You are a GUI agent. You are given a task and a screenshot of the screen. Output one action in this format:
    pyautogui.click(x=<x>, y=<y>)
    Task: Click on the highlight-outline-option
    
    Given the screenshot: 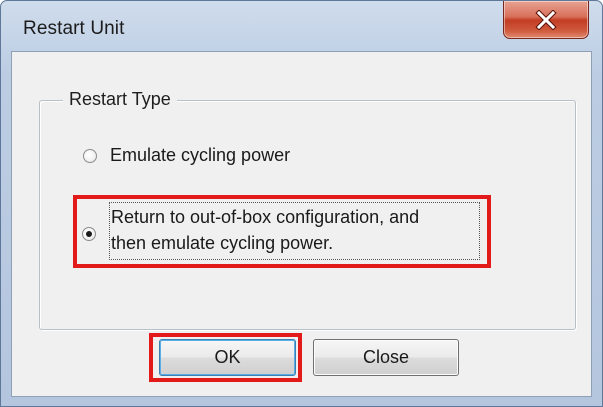 What is the action you would take?
    pyautogui.click(x=282, y=231)
    